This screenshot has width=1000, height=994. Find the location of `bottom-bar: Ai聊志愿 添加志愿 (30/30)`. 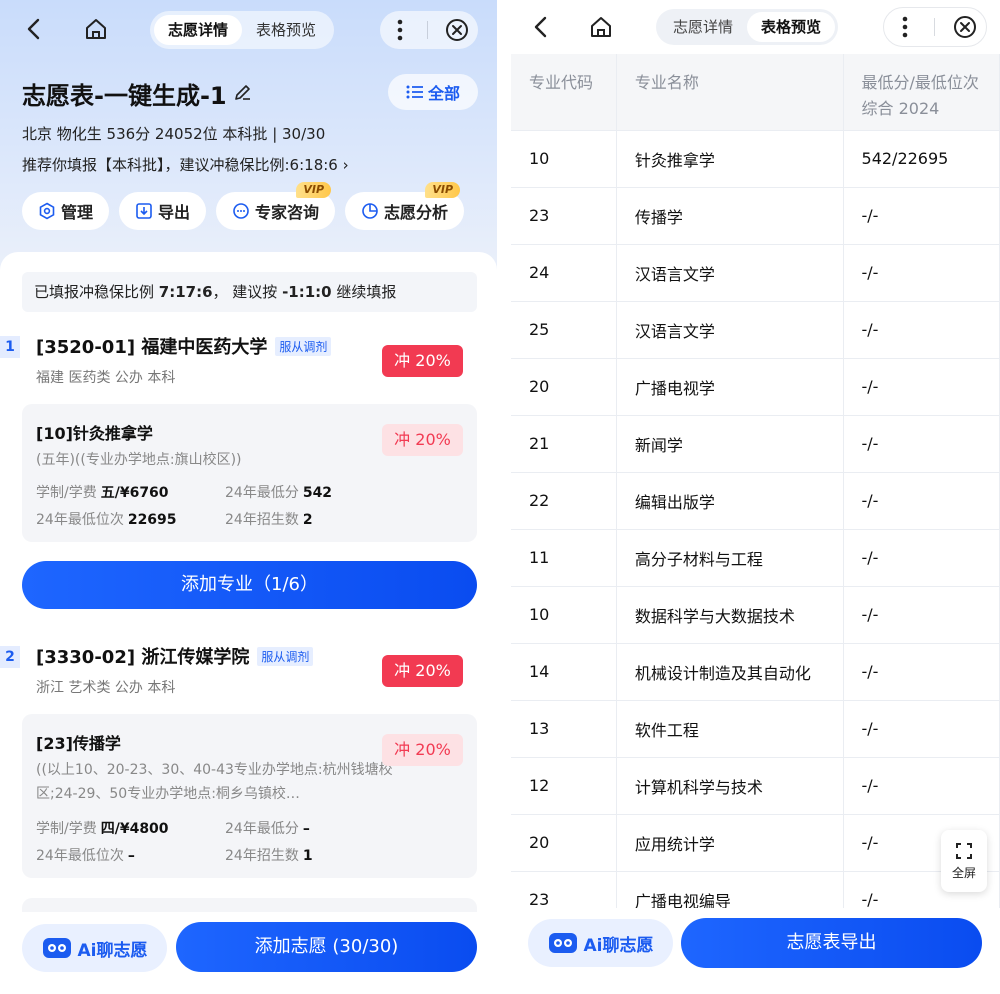

bottom-bar: Ai聊志愿 添加志愿 (30/30) is located at coordinates (248, 953).